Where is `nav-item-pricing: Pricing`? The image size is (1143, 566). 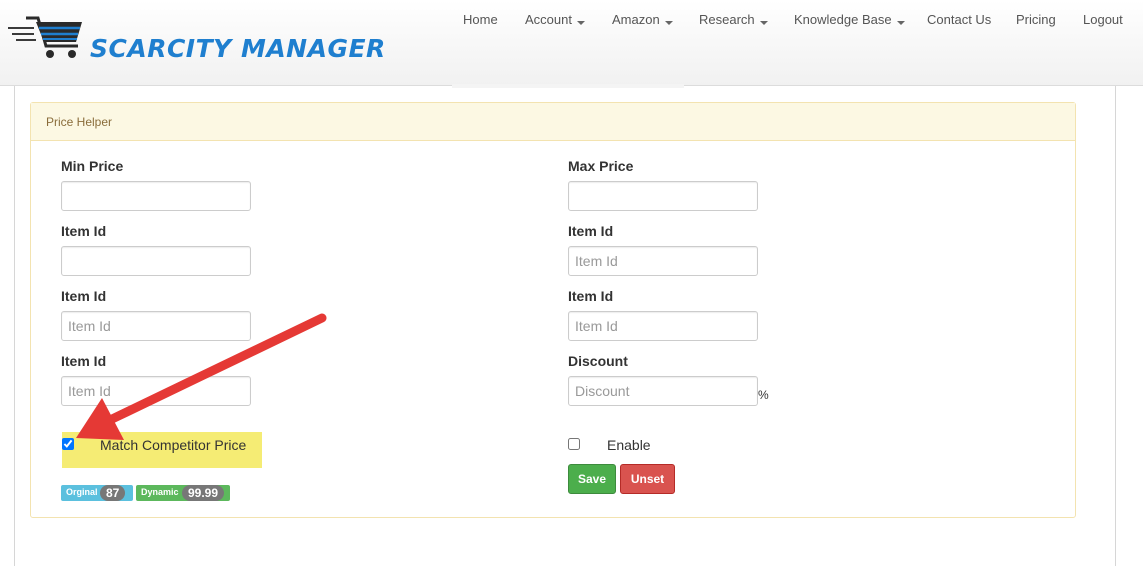 nav-item-pricing: Pricing is located at coordinates (1036, 19).